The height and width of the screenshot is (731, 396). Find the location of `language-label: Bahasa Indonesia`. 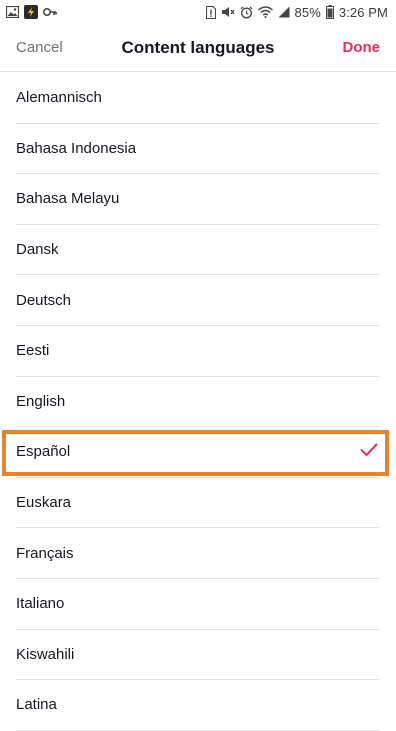

language-label: Bahasa Indonesia is located at coordinates (76, 148).